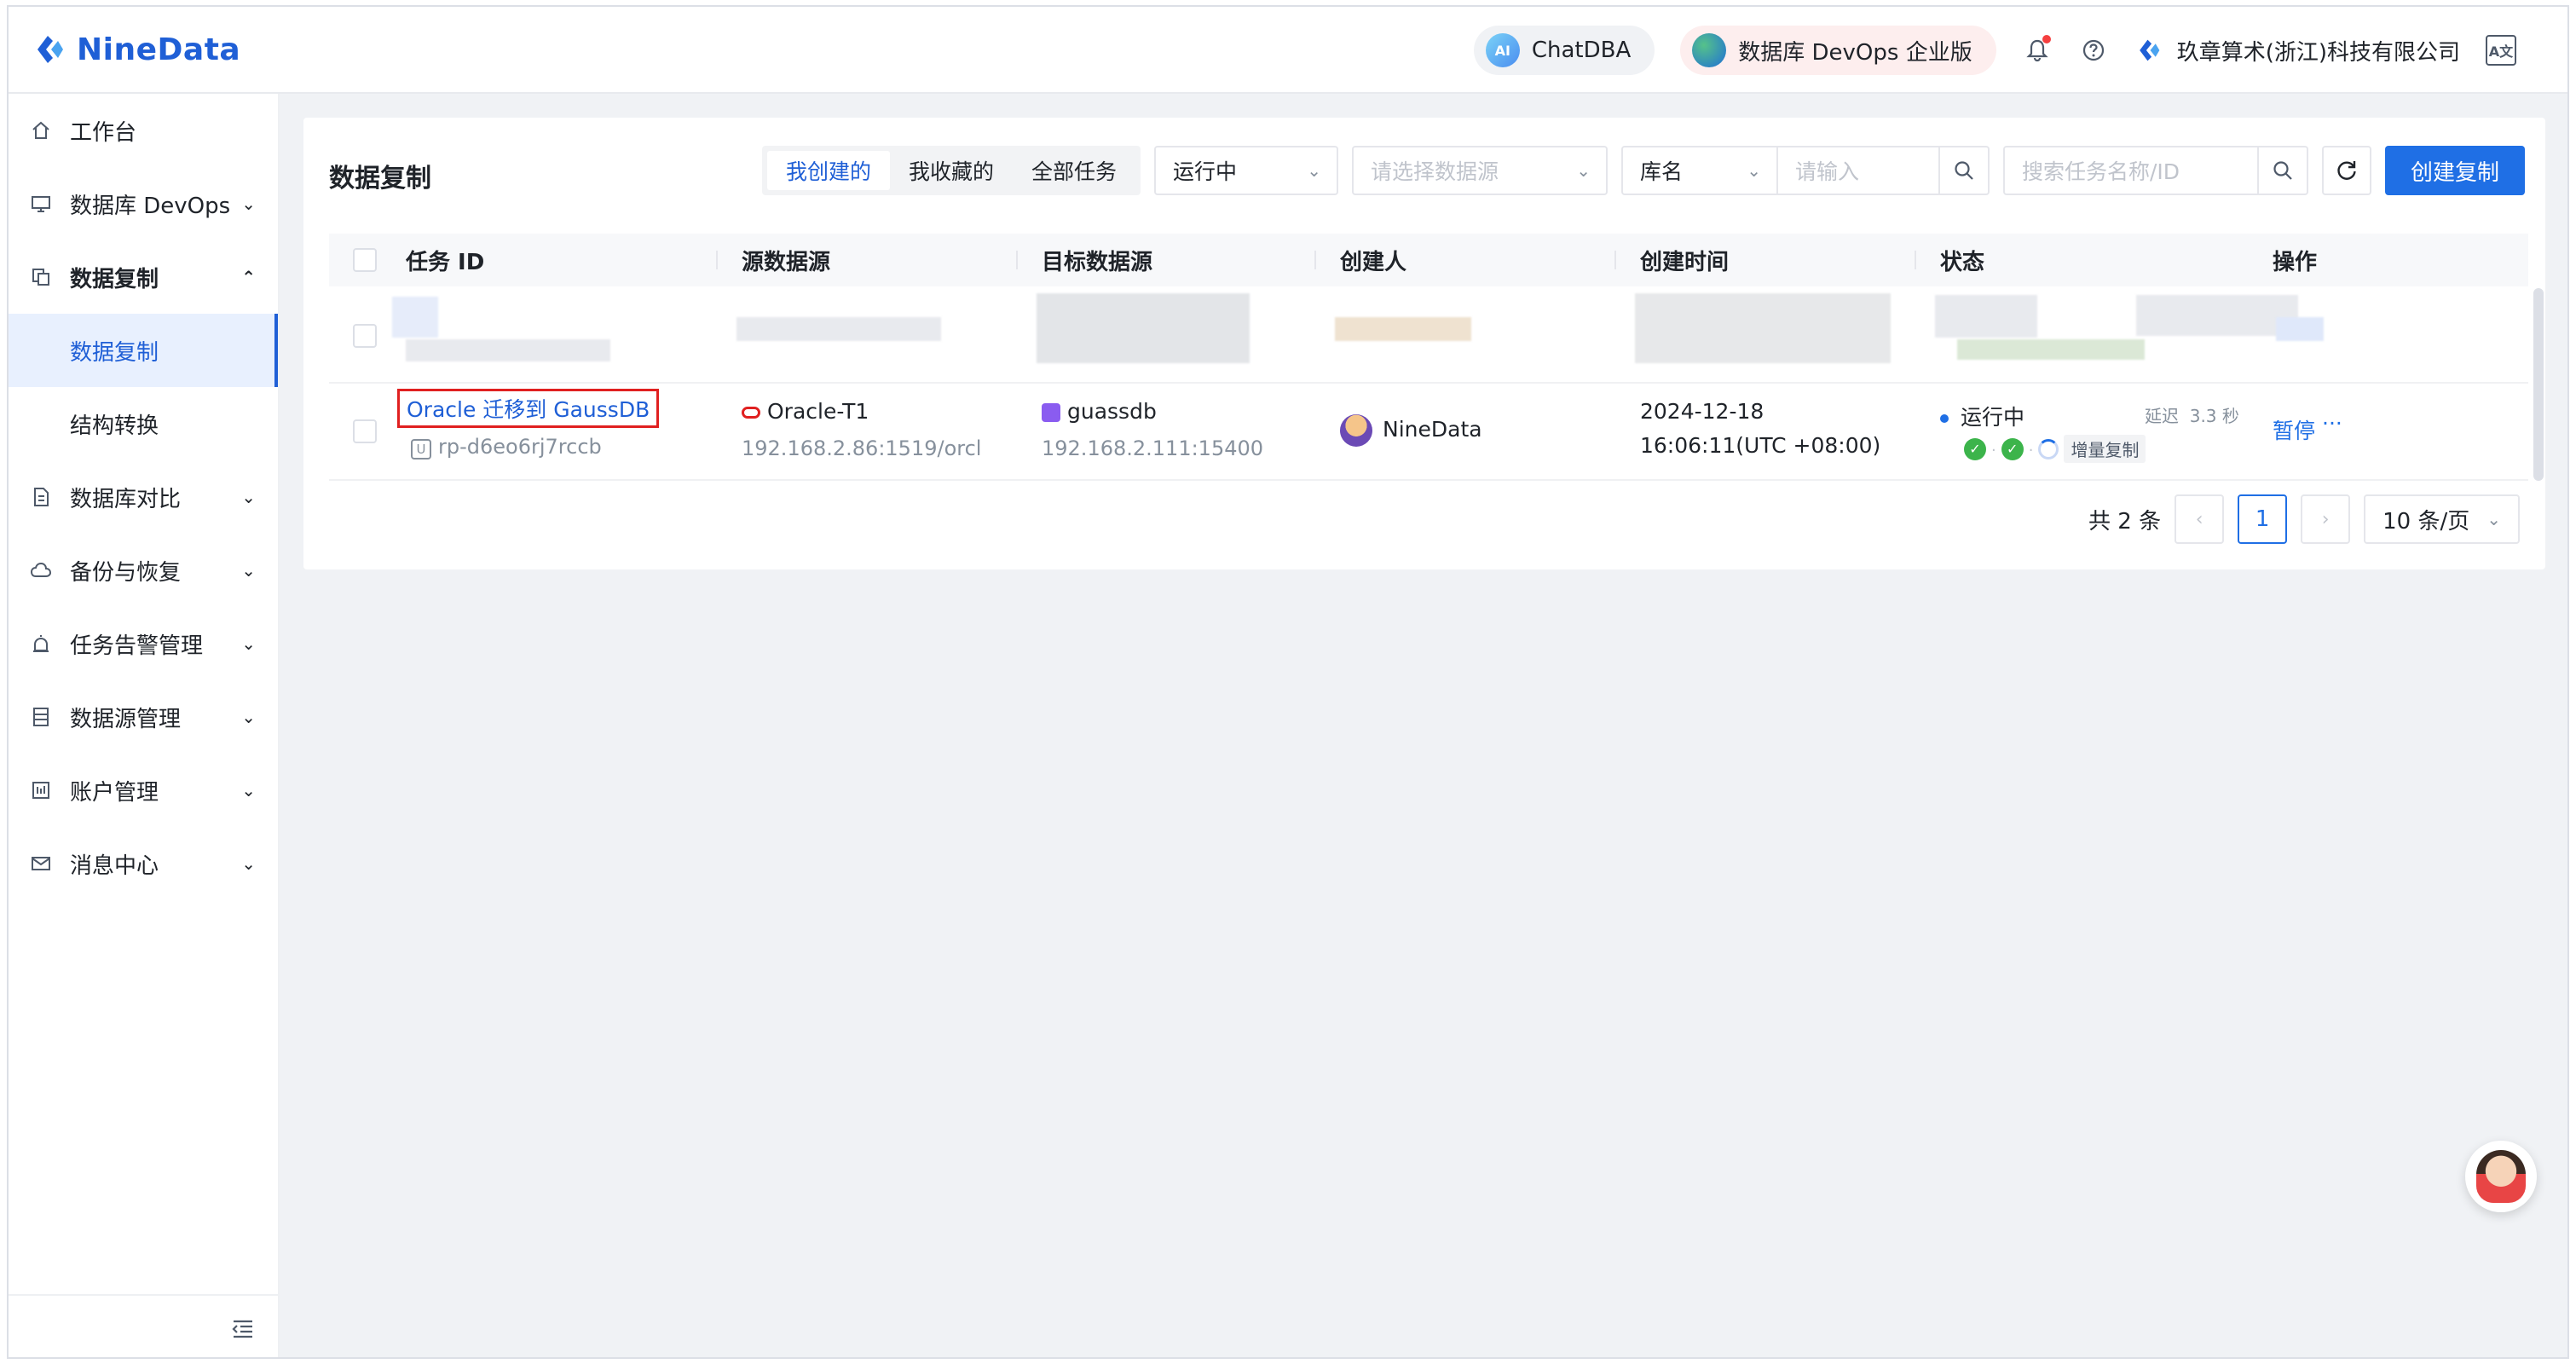 Image resolution: width=2576 pixels, height=1364 pixels. What do you see at coordinates (2162, 416) in the screenshot?
I see `delay-label: 延迟` at bounding box center [2162, 416].